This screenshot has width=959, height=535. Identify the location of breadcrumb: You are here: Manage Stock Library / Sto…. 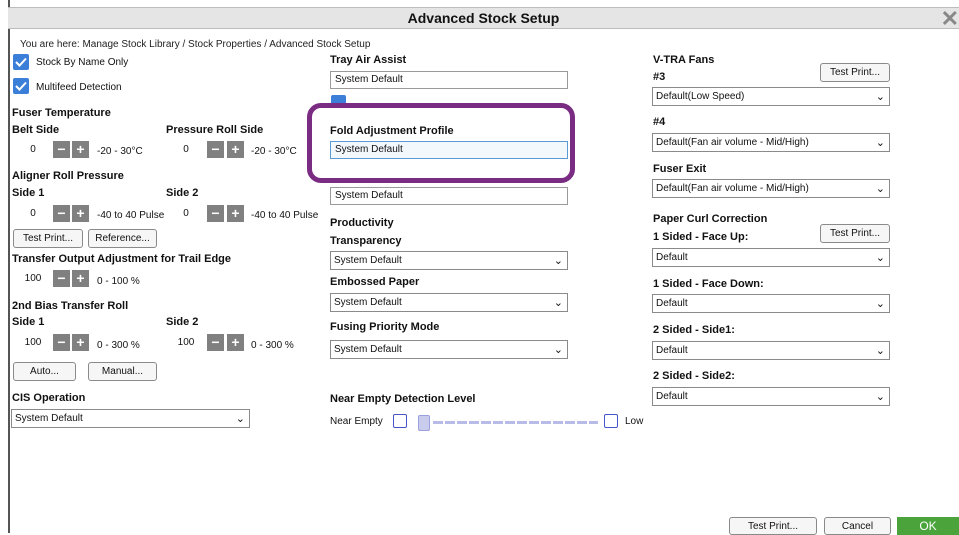
(195, 44).